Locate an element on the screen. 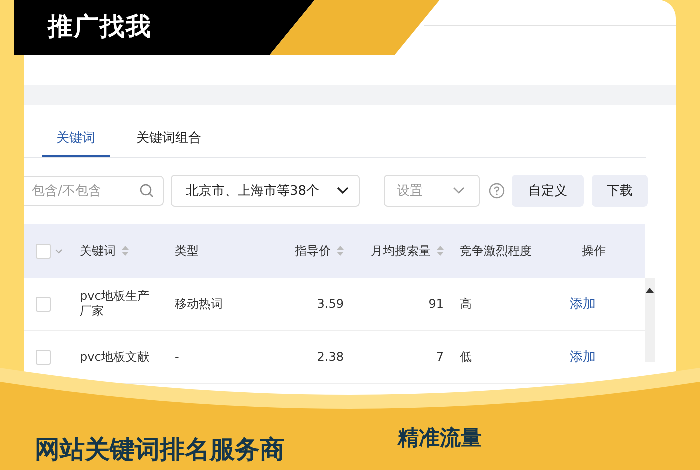 The width and height of the screenshot is (700, 470). tab: 关键词组合 is located at coordinates (169, 139).